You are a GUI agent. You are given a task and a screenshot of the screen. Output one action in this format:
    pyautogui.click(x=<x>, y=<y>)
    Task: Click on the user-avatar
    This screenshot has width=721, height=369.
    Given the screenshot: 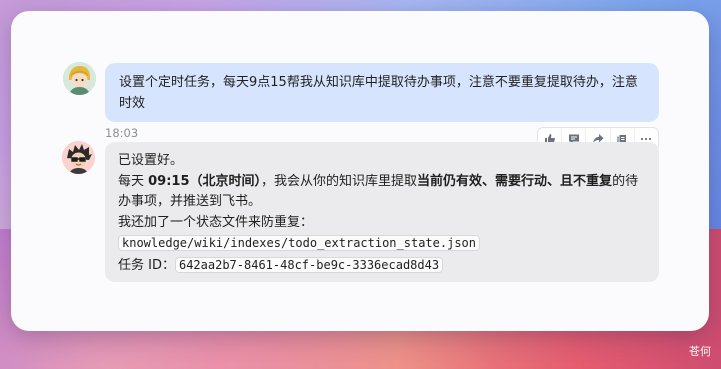 What is the action you would take?
    pyautogui.click(x=79, y=78)
    